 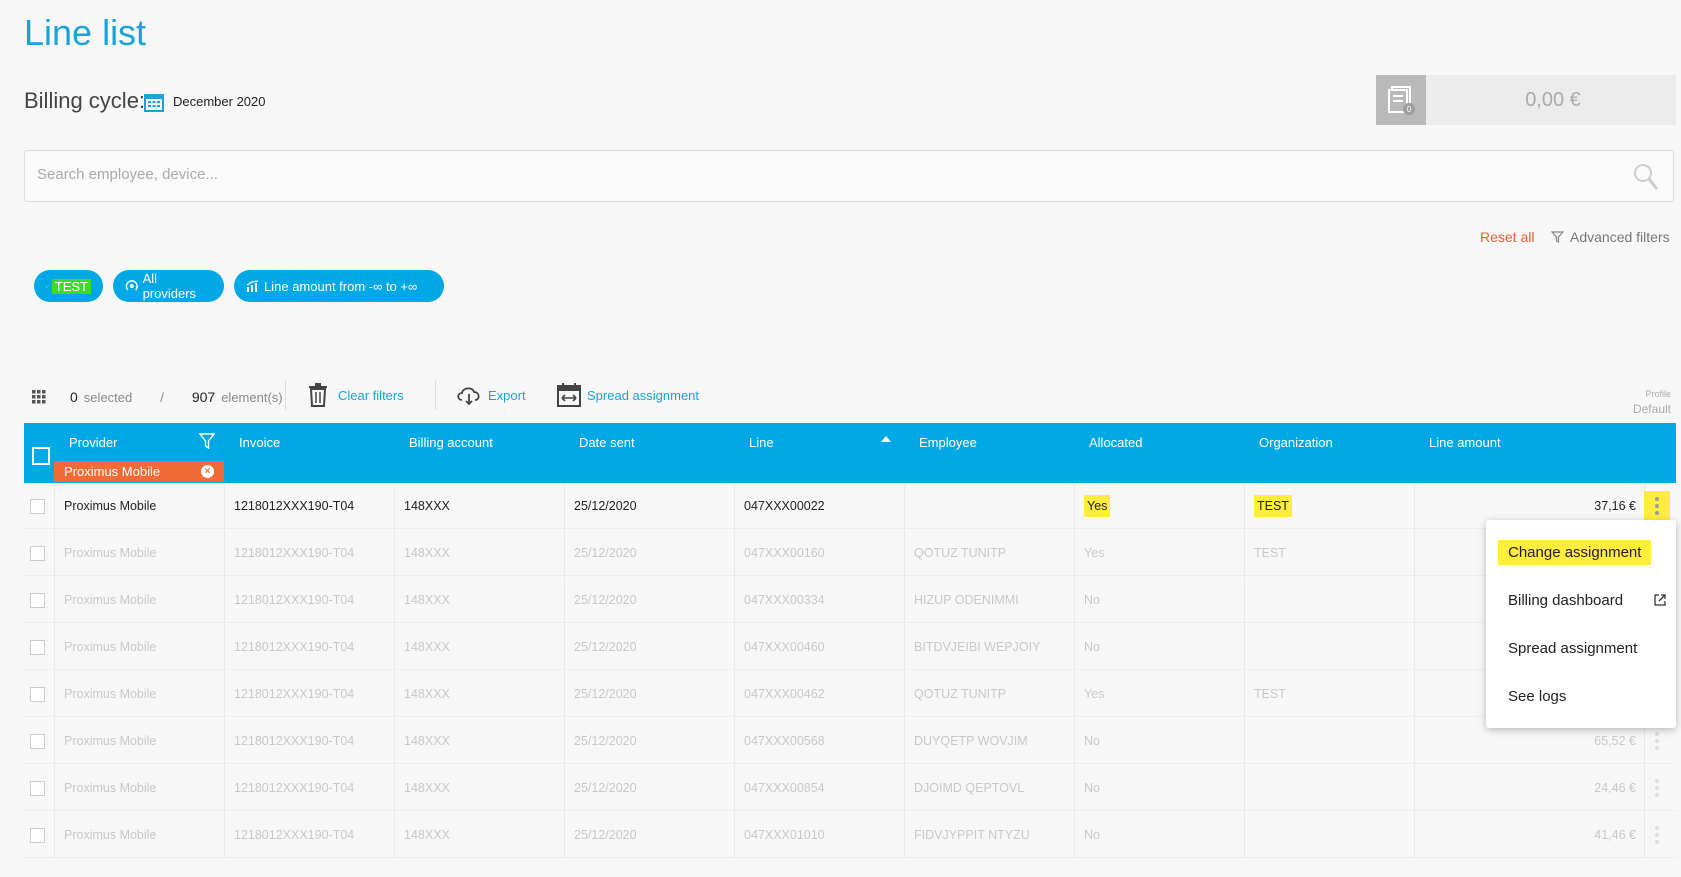 I want to click on menu-item-change-assignment: Change assignment, so click(x=1575, y=552).